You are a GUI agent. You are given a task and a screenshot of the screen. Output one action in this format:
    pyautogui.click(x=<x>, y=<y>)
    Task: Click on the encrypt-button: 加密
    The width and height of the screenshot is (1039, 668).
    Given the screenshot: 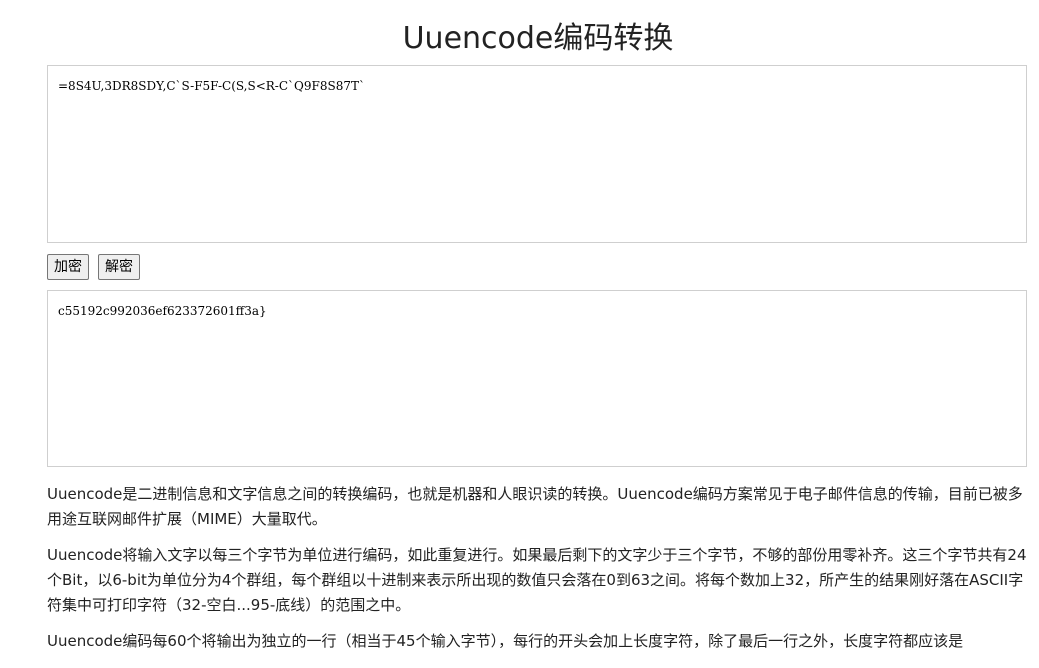 What is the action you would take?
    pyautogui.click(x=68, y=267)
    